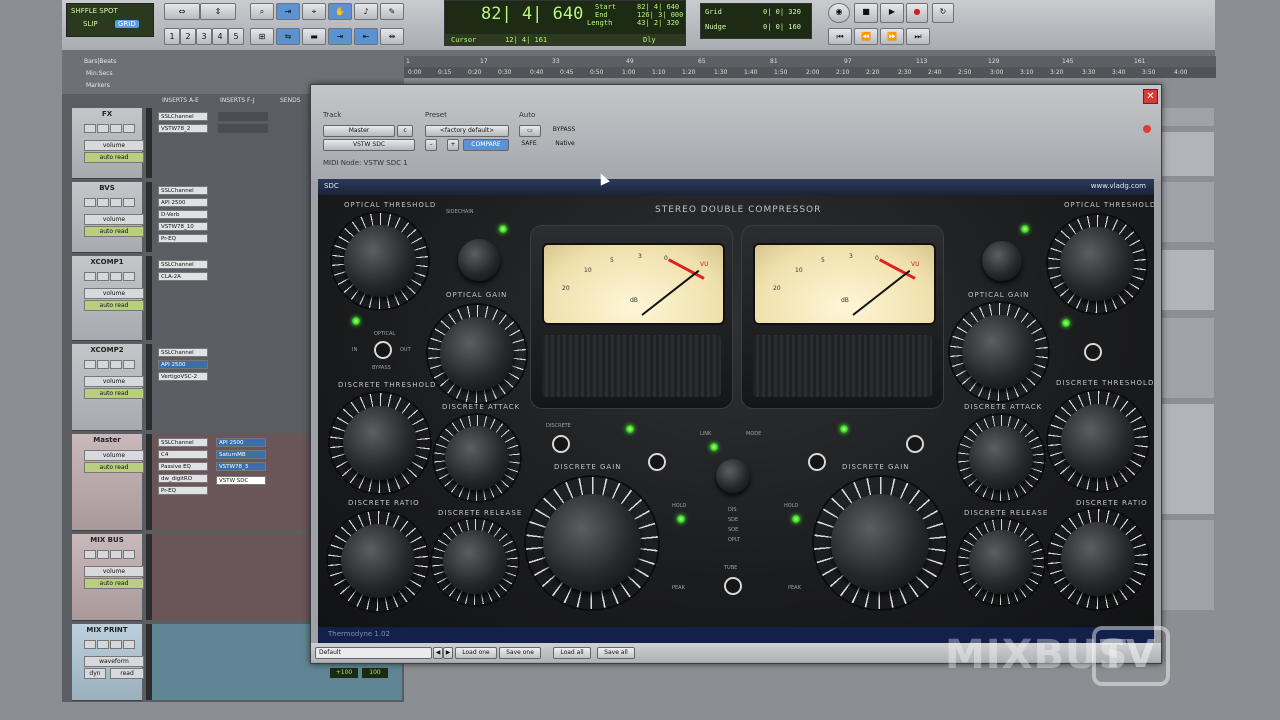 The height and width of the screenshot is (720, 1280). Describe the element at coordinates (866, 36) in the screenshot. I see `rewind-button: ⏪` at that location.